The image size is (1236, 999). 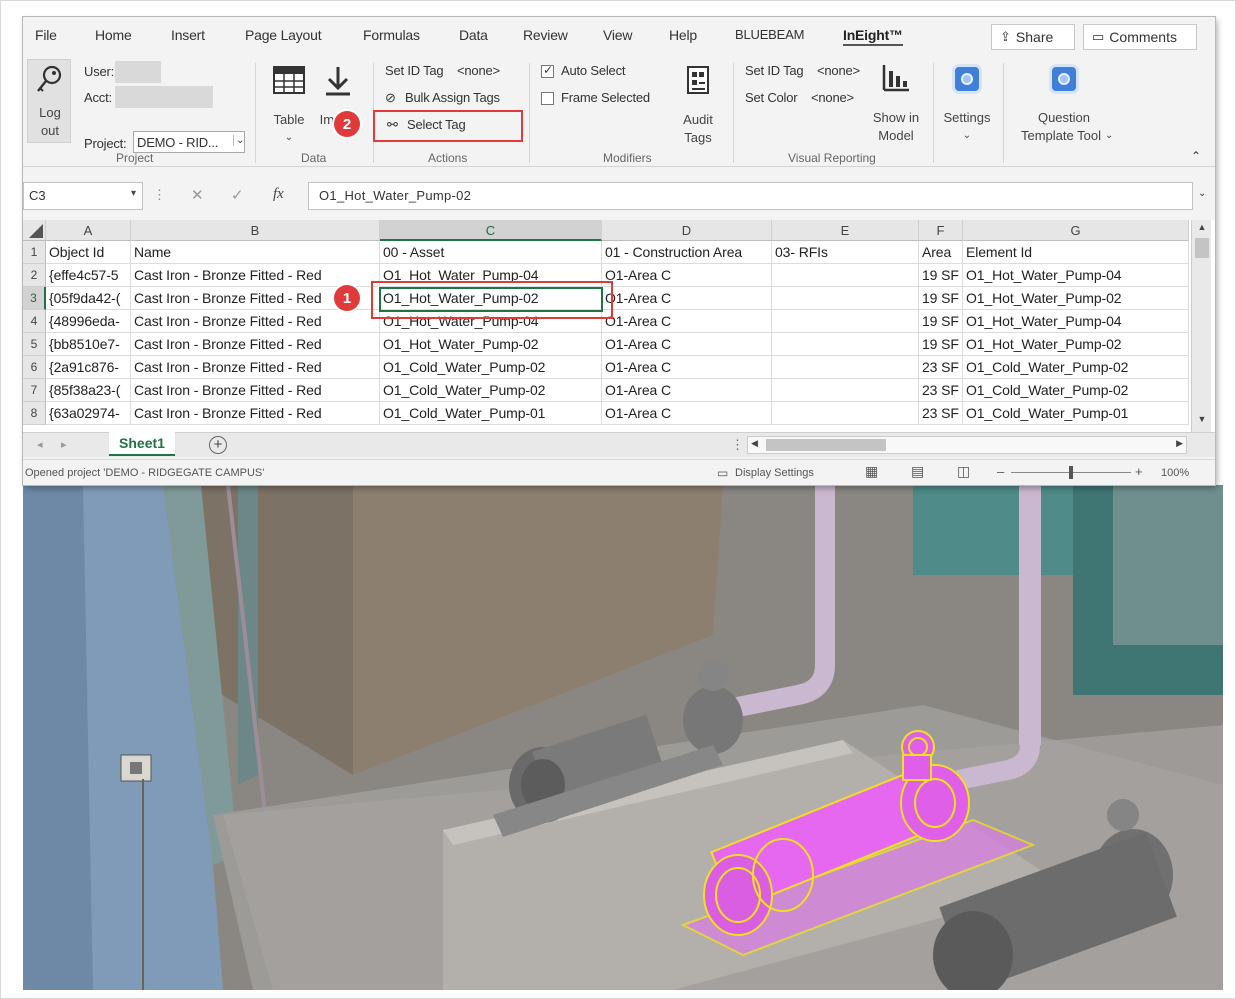 I want to click on audit-tags-button: Audit Tags, so click(x=698, y=105).